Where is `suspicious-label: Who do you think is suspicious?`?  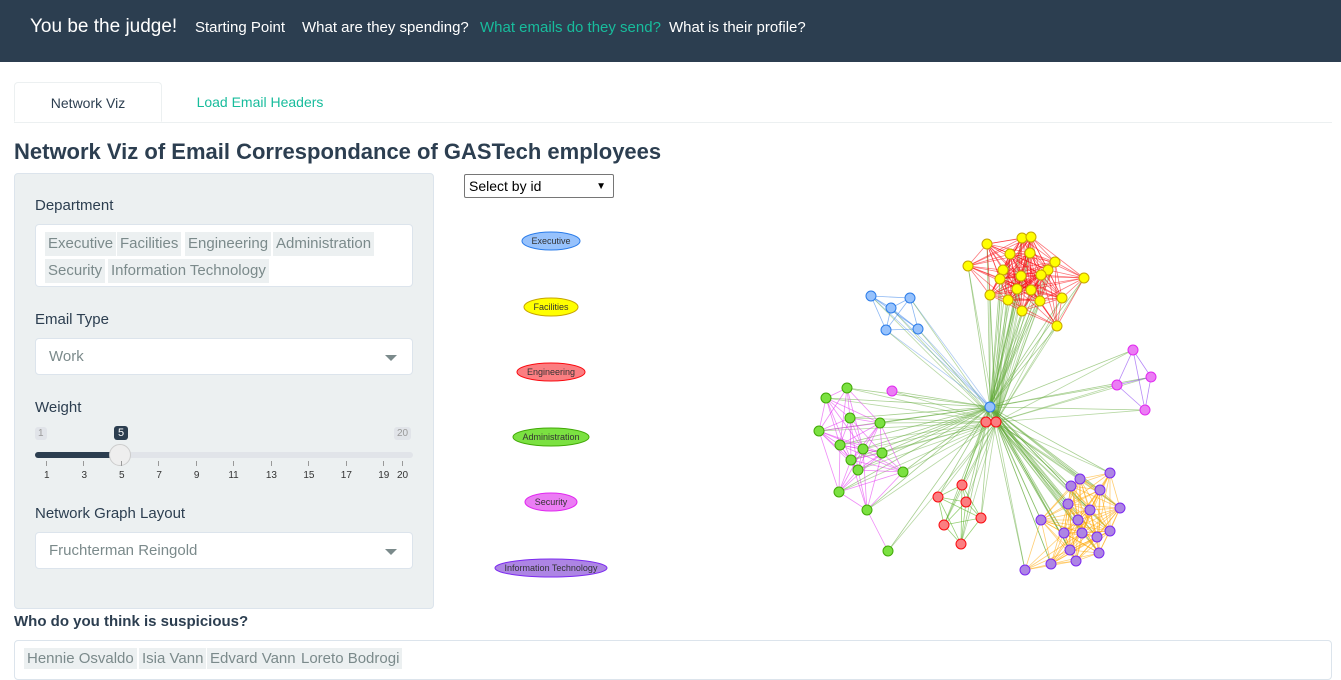
suspicious-label: Who do you think is suspicious? is located at coordinates (131, 621).